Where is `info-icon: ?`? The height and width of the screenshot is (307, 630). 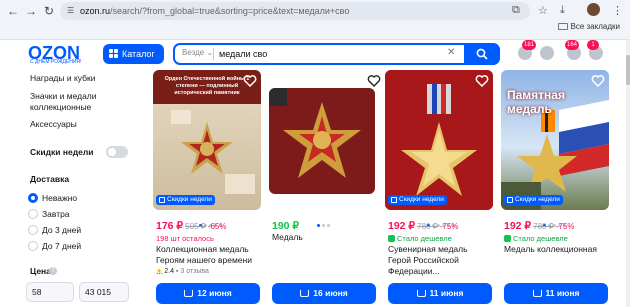 info-icon: ? is located at coordinates (53, 271).